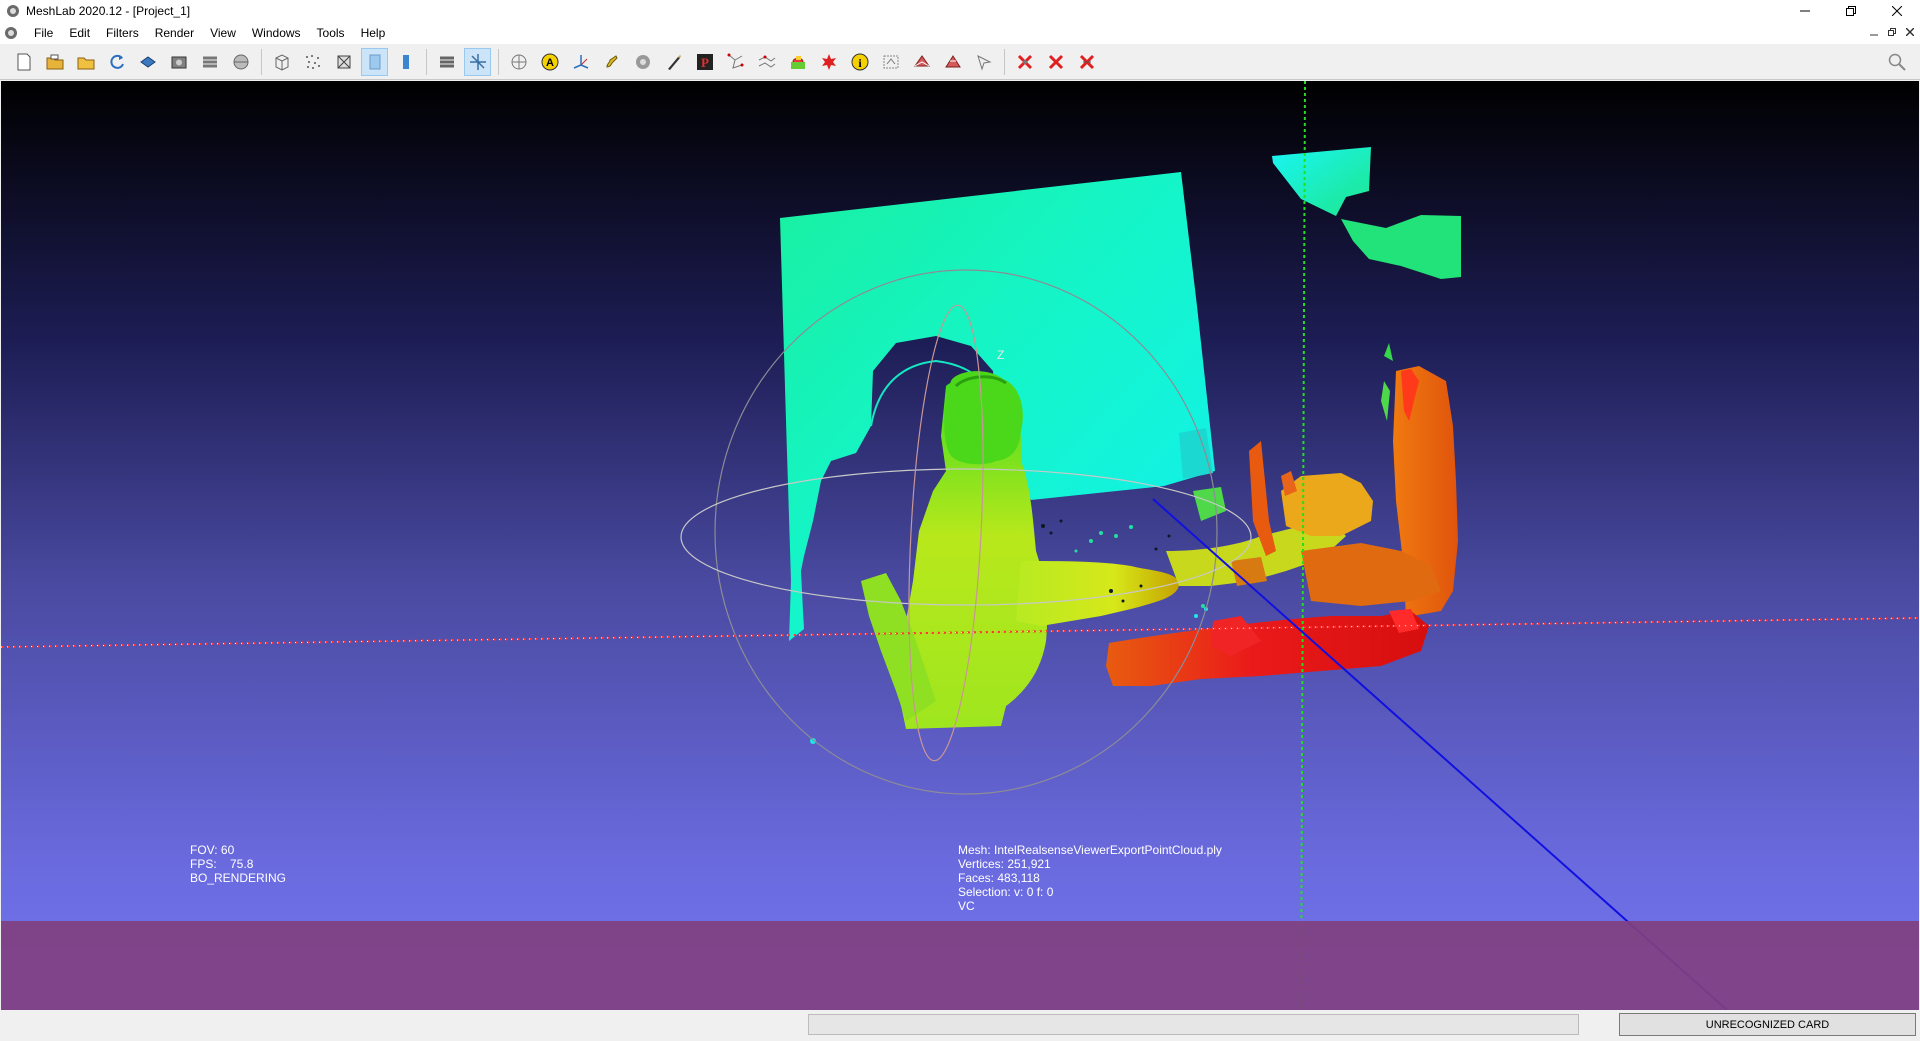 This screenshot has height=1041, width=1920. I want to click on menu-view: View, so click(223, 33).